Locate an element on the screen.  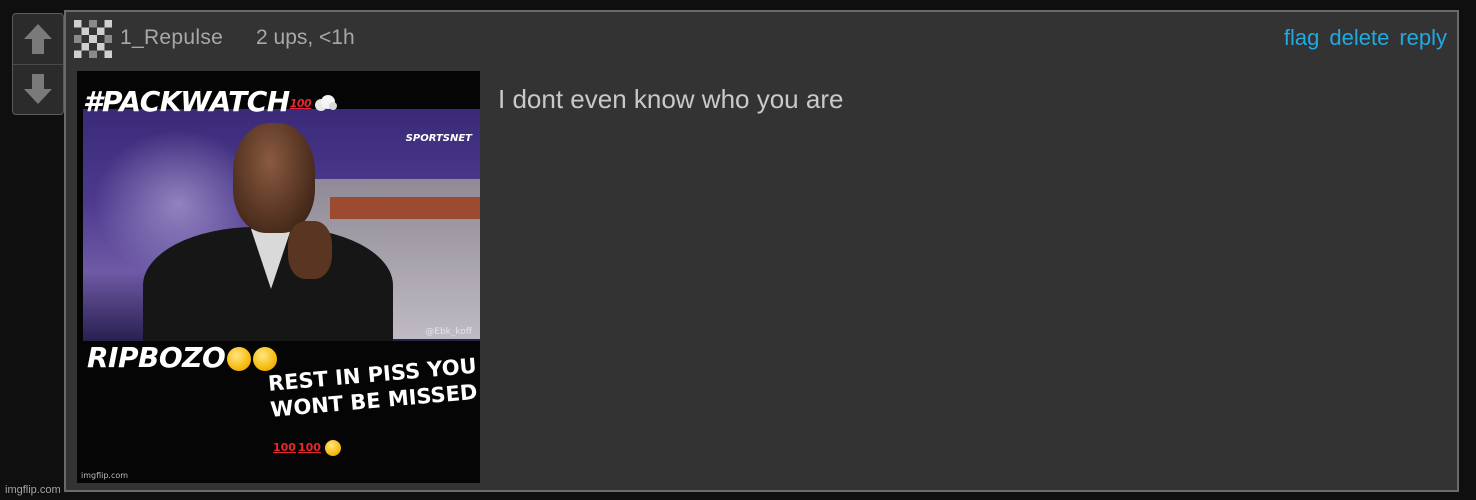
flag-link: flag is located at coordinates (1301, 38).